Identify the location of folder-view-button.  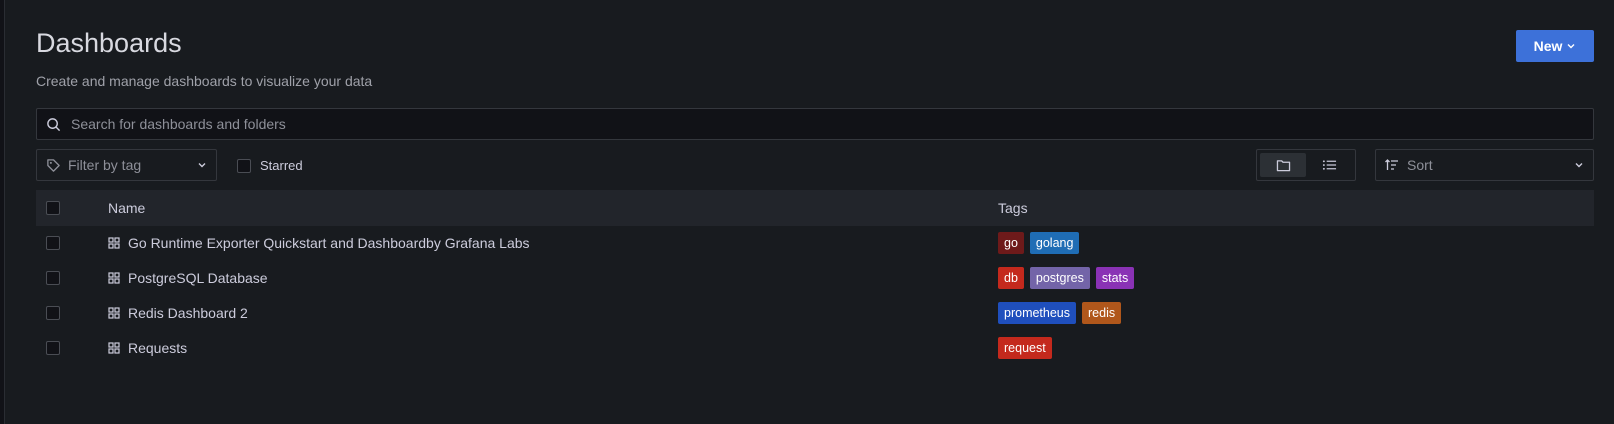
(1283, 165).